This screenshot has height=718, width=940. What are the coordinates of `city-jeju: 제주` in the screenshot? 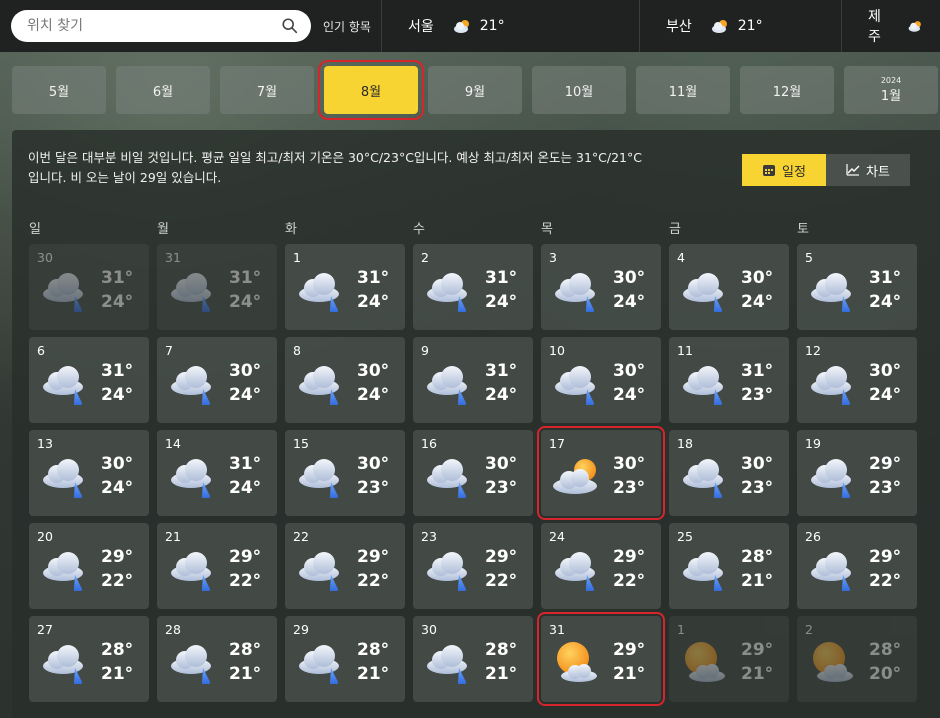 It's located at (890, 26).